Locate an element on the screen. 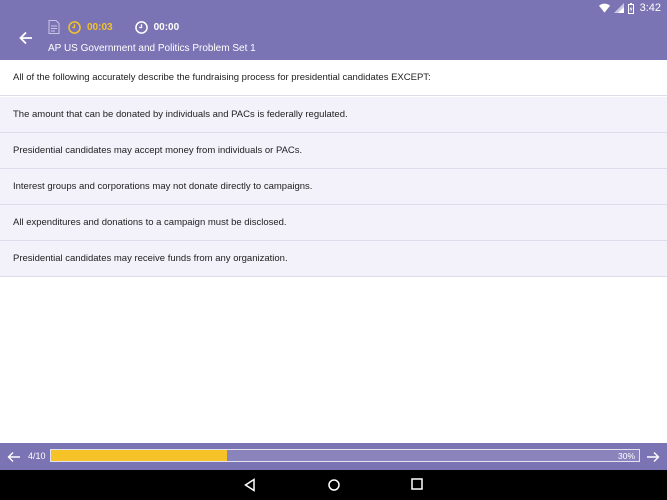 The width and height of the screenshot is (667, 500). progress-bar-container: 4/10 30% is located at coordinates (333, 456).